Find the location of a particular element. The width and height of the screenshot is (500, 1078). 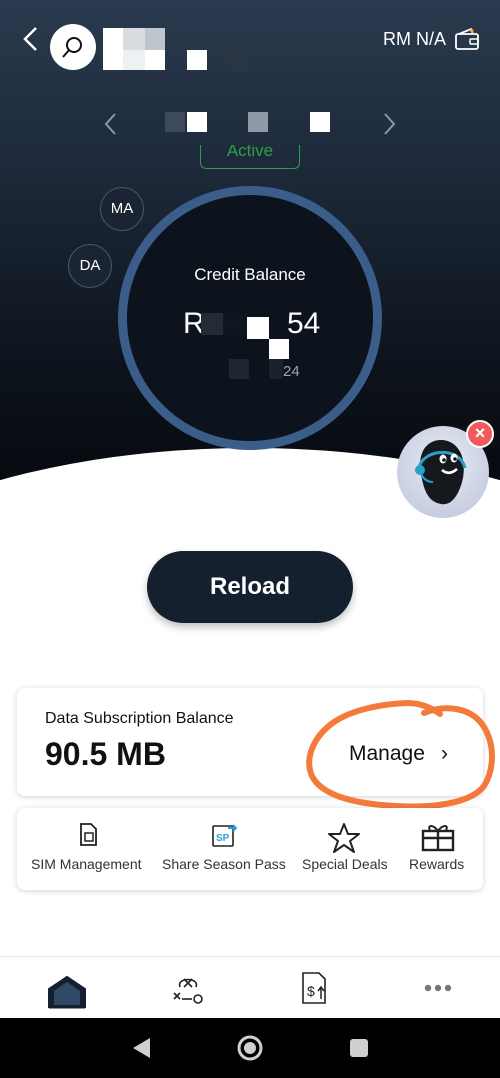

credit-balance-ring: Credit Balance R 54 24 is located at coordinates (250, 318).